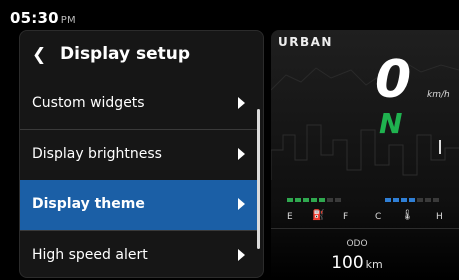 The height and width of the screenshot is (280, 459). Describe the element at coordinates (229, 15) in the screenshot. I see `status-bar: 05:30 PM` at that location.